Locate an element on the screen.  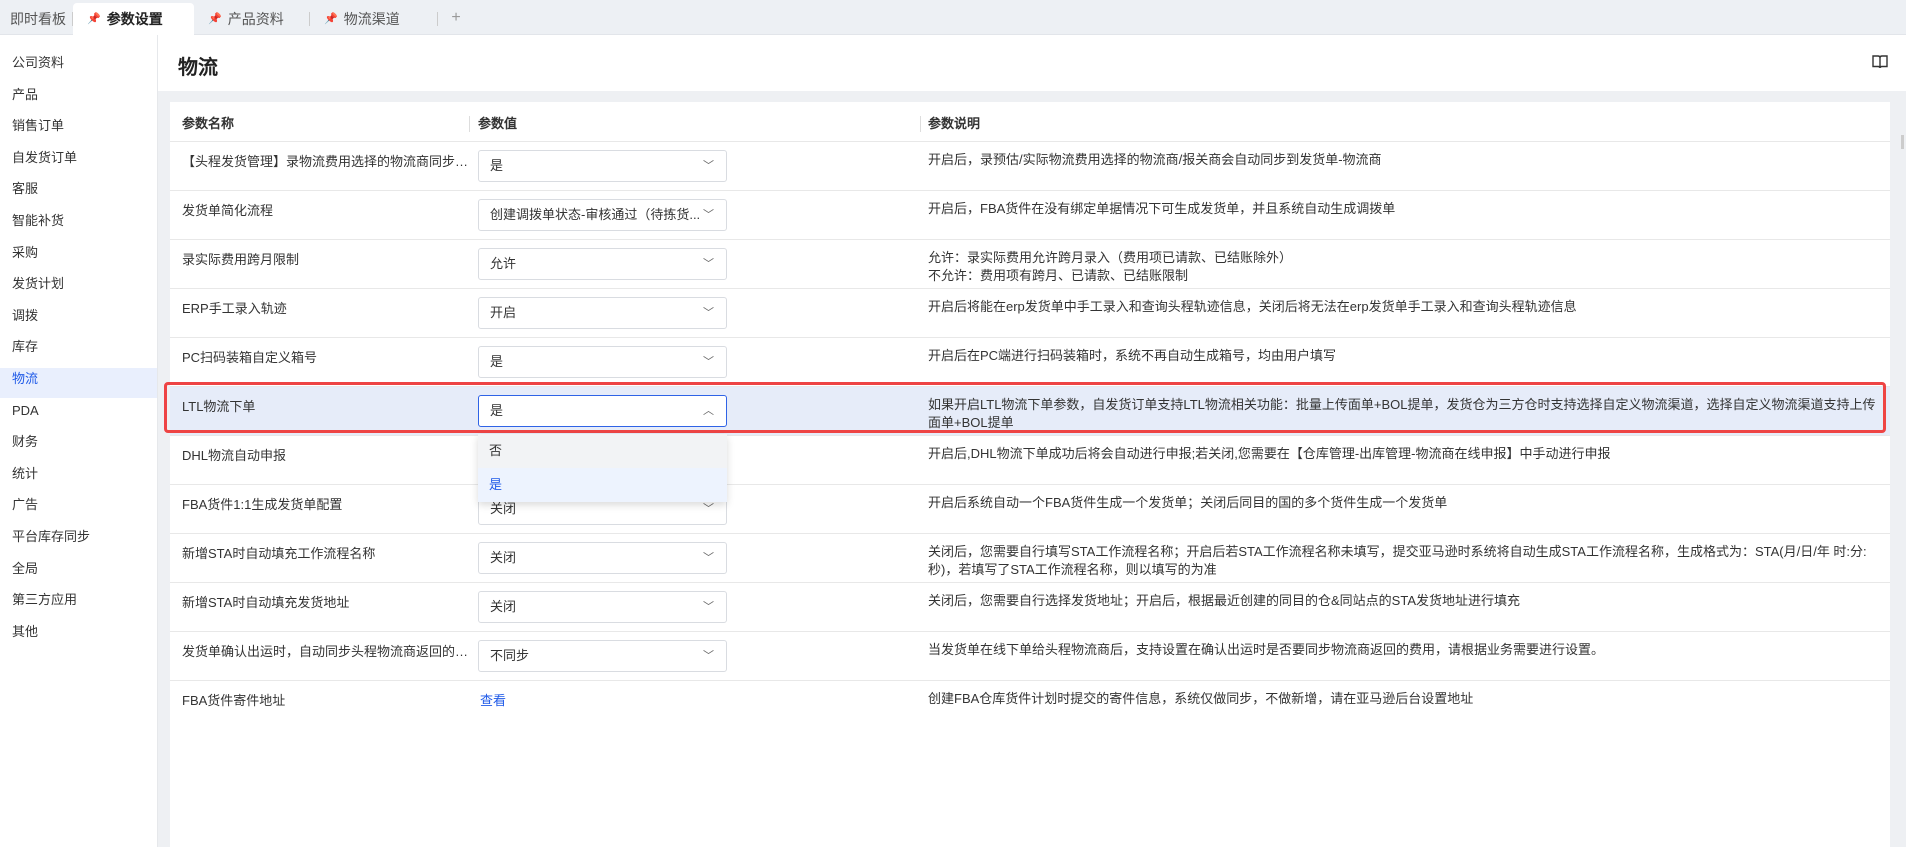
sidebar-item: 自发货订单 is located at coordinates (44, 158).